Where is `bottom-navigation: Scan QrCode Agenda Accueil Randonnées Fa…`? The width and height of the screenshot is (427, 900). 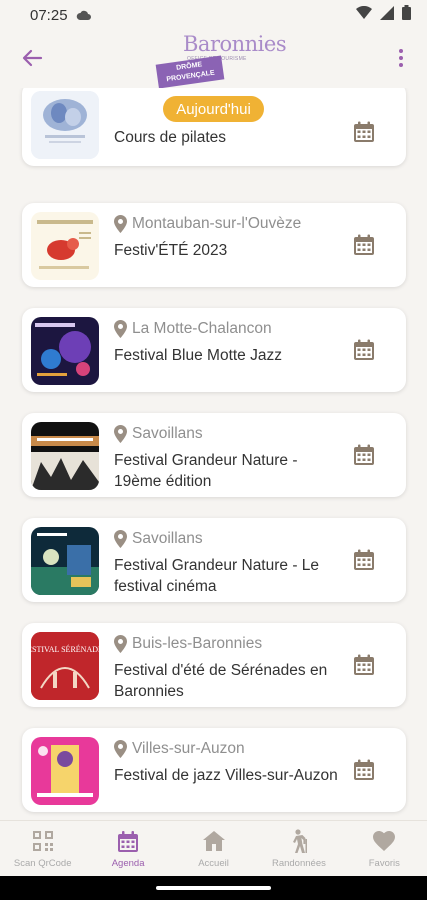 bottom-navigation: Scan QrCode Agenda Accueil Randonnées Fa… is located at coordinates (213, 848).